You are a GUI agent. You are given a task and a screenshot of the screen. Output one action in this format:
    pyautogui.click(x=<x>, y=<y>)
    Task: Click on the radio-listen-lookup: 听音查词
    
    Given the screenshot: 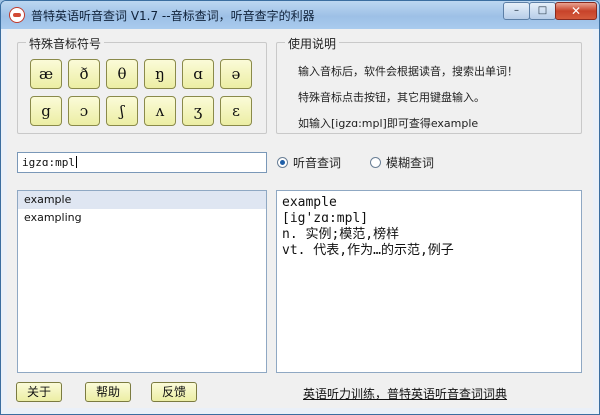 What is the action you would take?
    pyautogui.click(x=309, y=162)
    